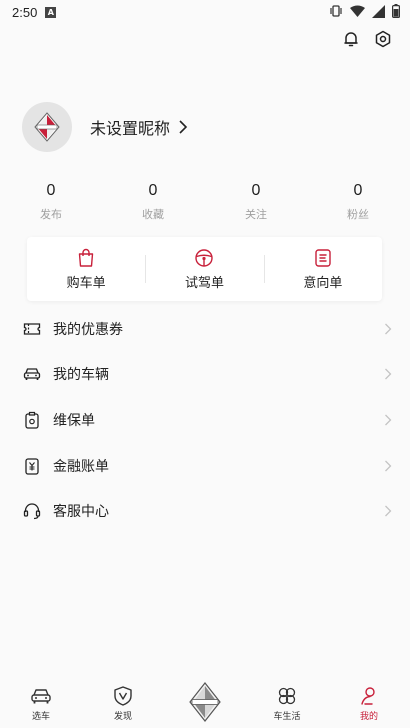 The image size is (410, 728). I want to click on order-test-drive: 试驾单, so click(204, 269).